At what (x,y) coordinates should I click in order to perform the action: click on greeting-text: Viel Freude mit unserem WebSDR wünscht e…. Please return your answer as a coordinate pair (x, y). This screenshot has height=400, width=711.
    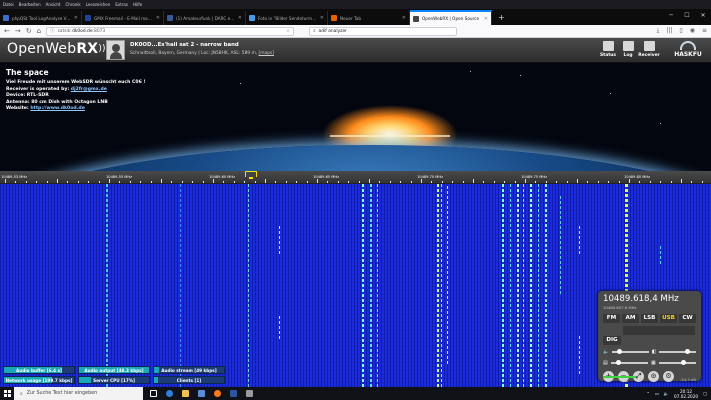
    Looking at the image, I should click on (76, 82).